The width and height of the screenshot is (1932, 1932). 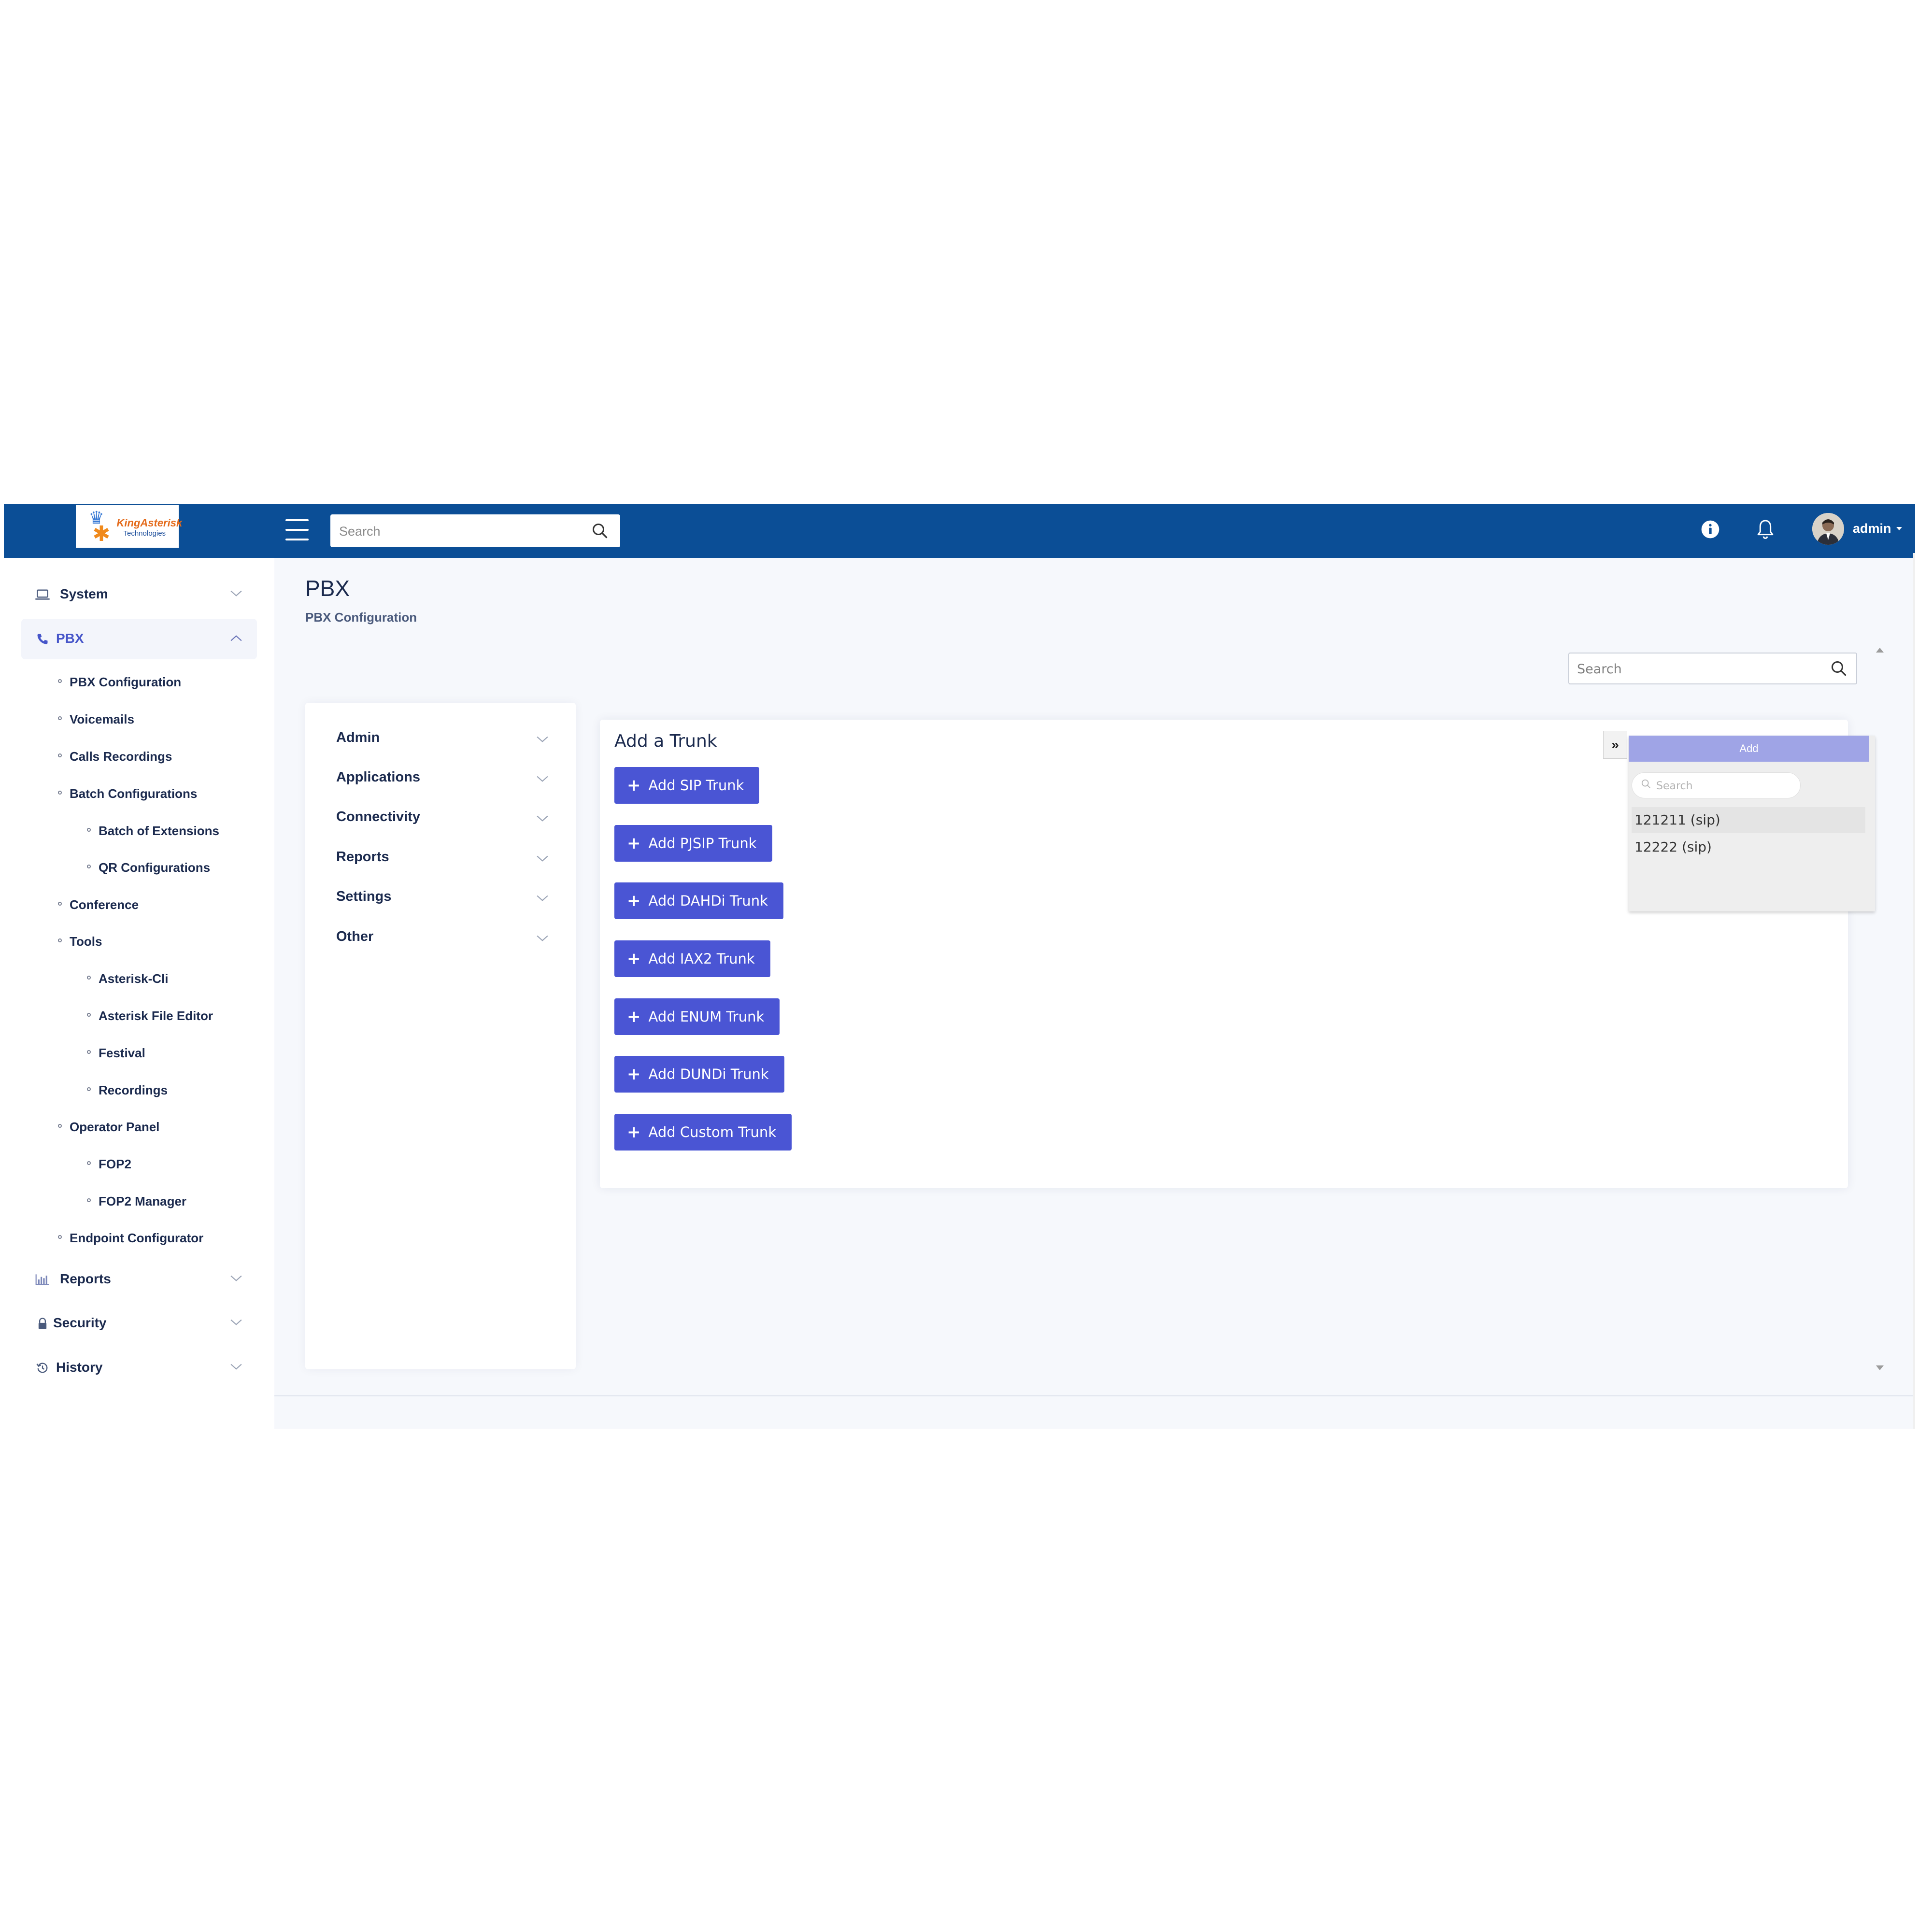 I want to click on category-reports: Reports, so click(x=442, y=858).